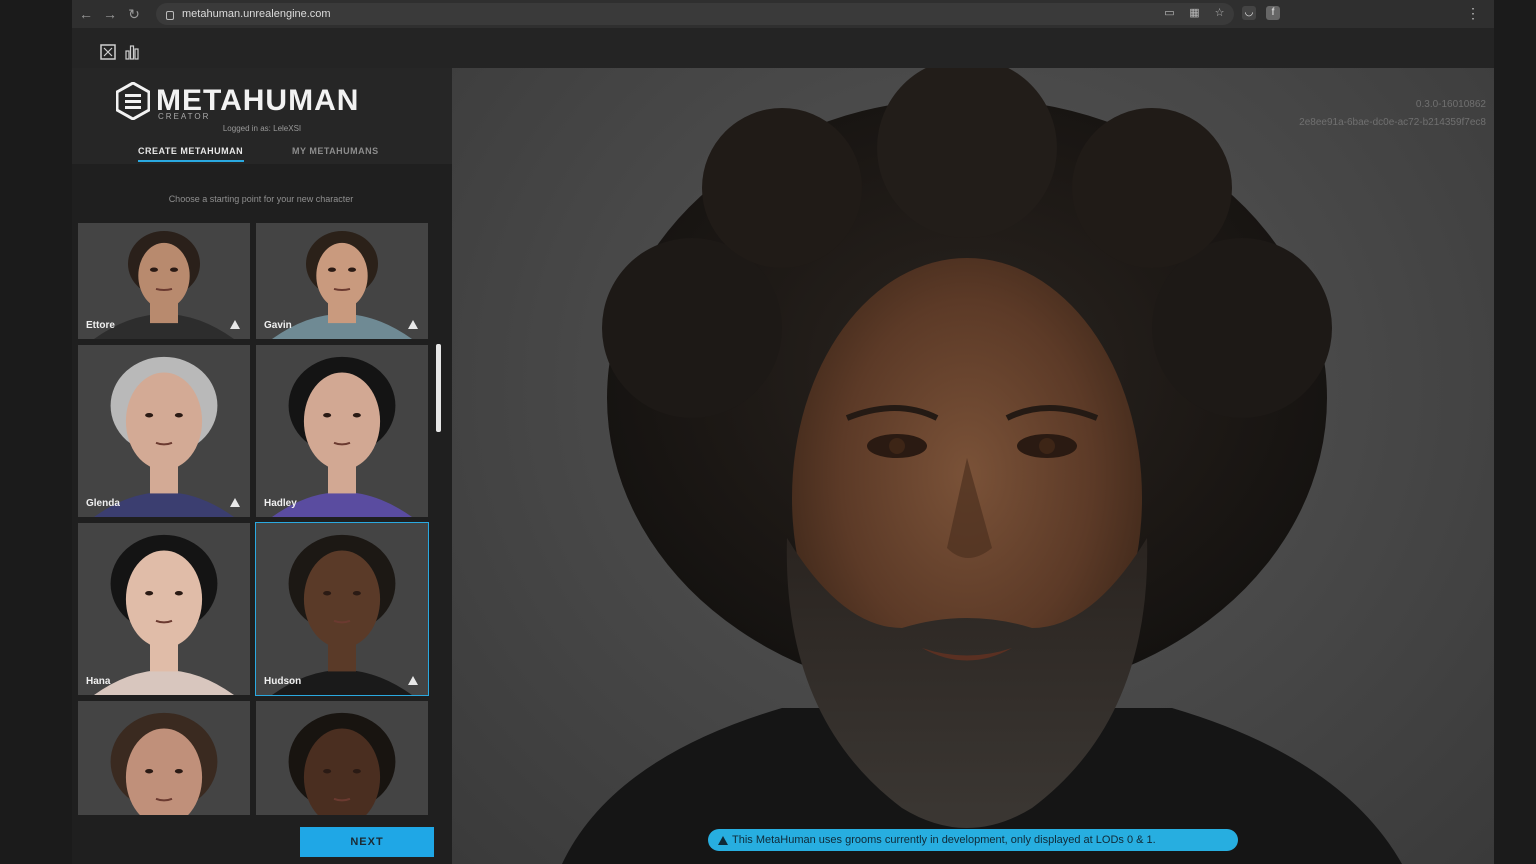  I want to click on preset-card: Hadley, so click(342, 431).